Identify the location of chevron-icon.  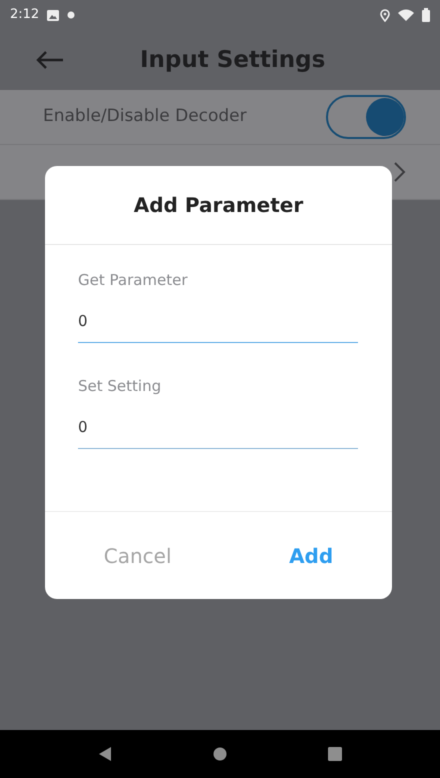
(400, 172).